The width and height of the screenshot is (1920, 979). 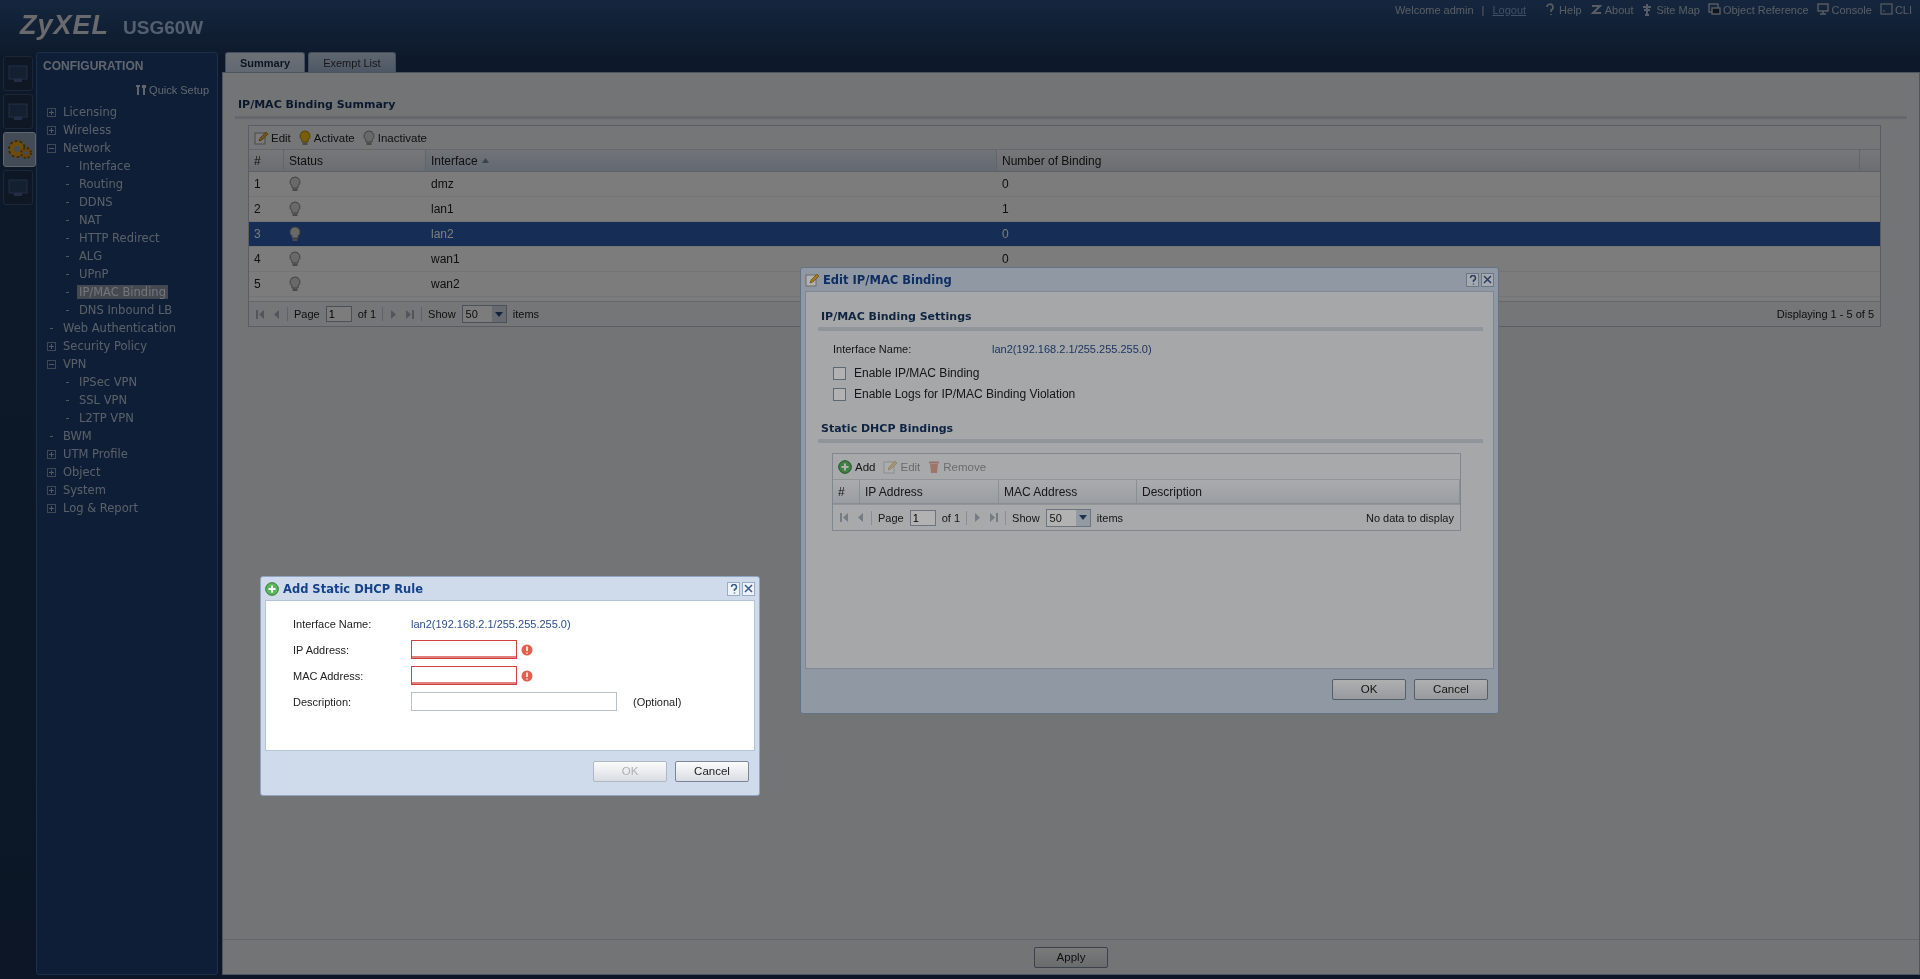 What do you see at coordinates (103, 400) in the screenshot?
I see `sidebar-item: SSL VPN` at bounding box center [103, 400].